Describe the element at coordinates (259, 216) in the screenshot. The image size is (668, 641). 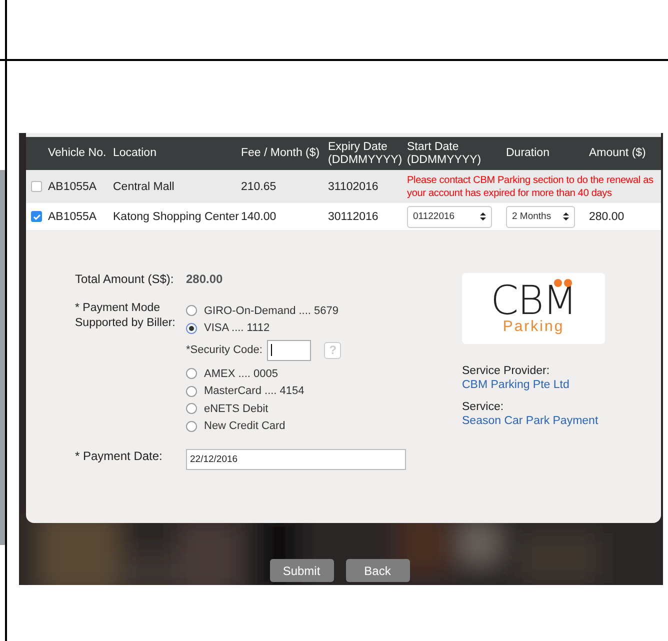
I see `fee-cell-text: 140.00` at that location.